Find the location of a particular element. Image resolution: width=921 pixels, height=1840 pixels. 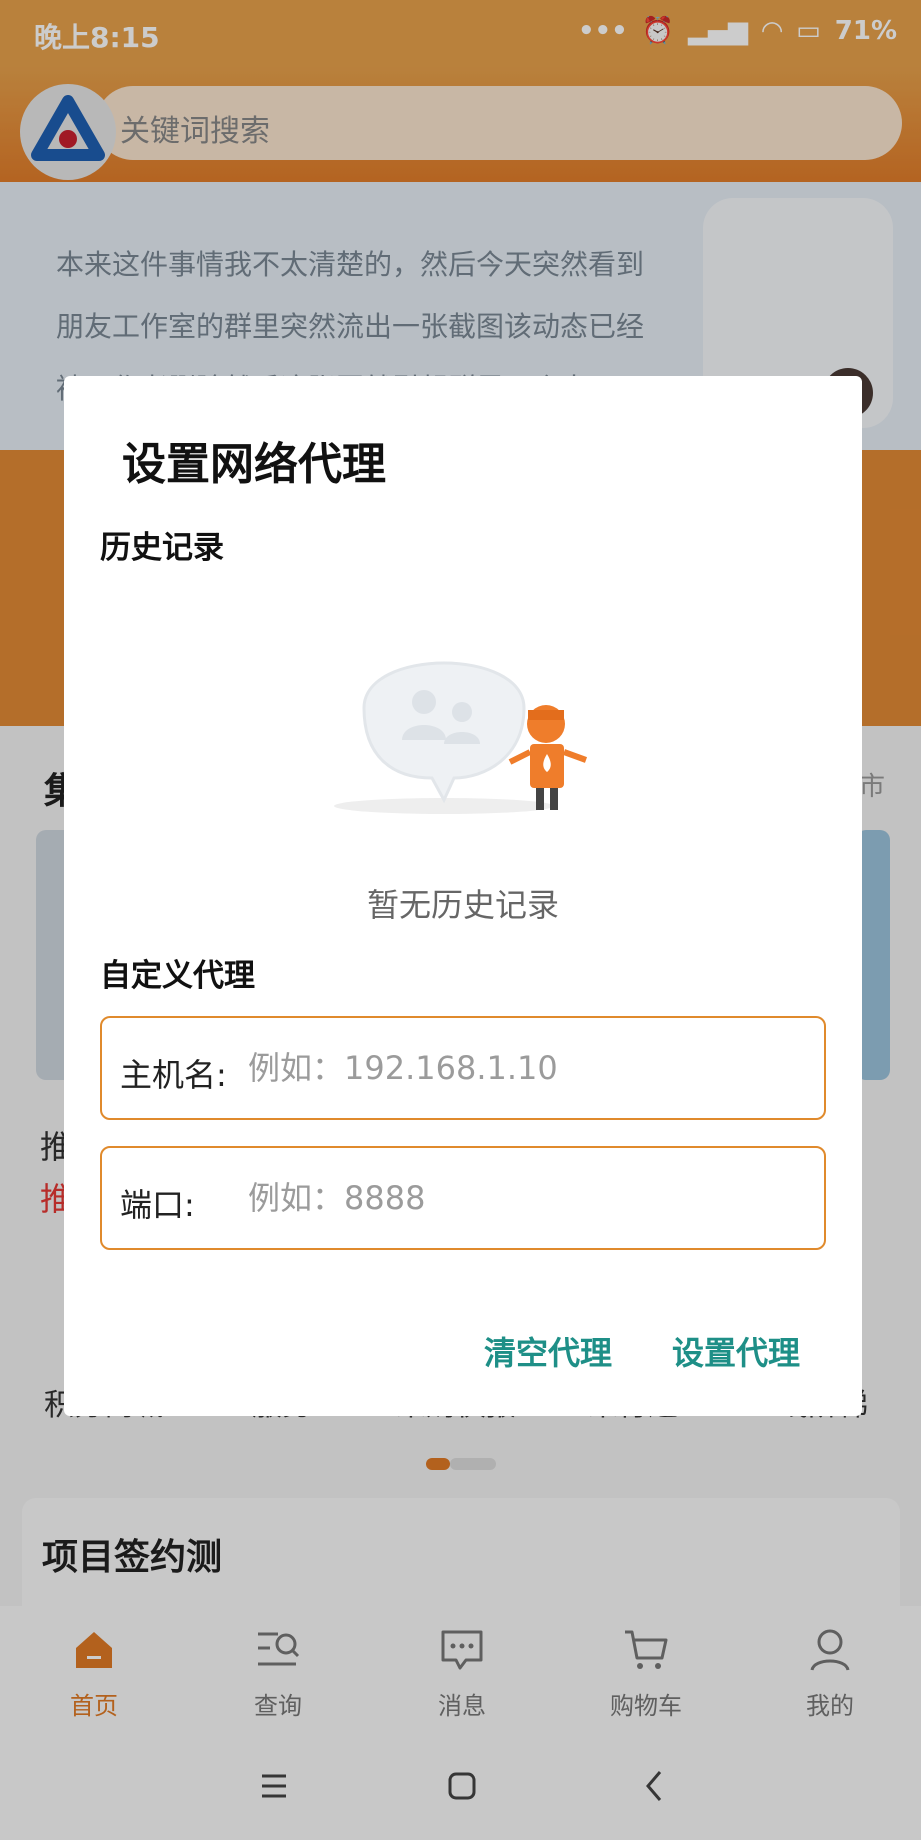

host-field: 主机名: is located at coordinates (463, 1068).